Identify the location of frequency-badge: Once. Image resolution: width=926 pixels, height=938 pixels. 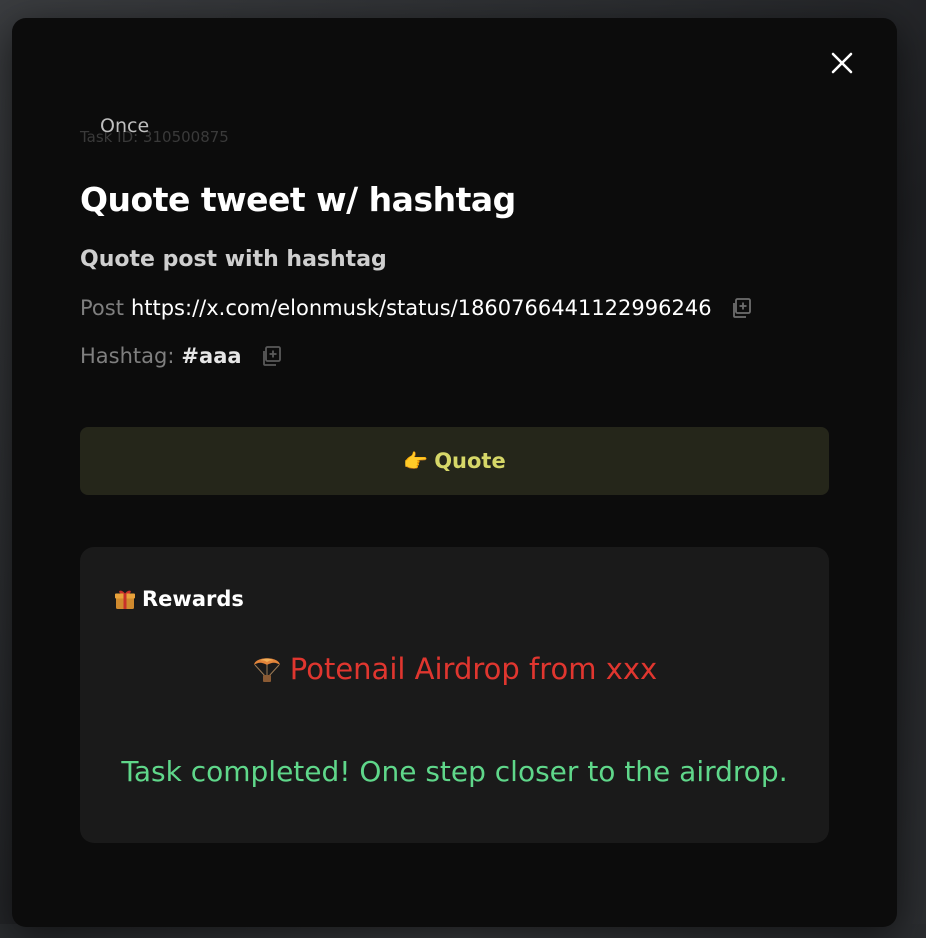
(125, 126).